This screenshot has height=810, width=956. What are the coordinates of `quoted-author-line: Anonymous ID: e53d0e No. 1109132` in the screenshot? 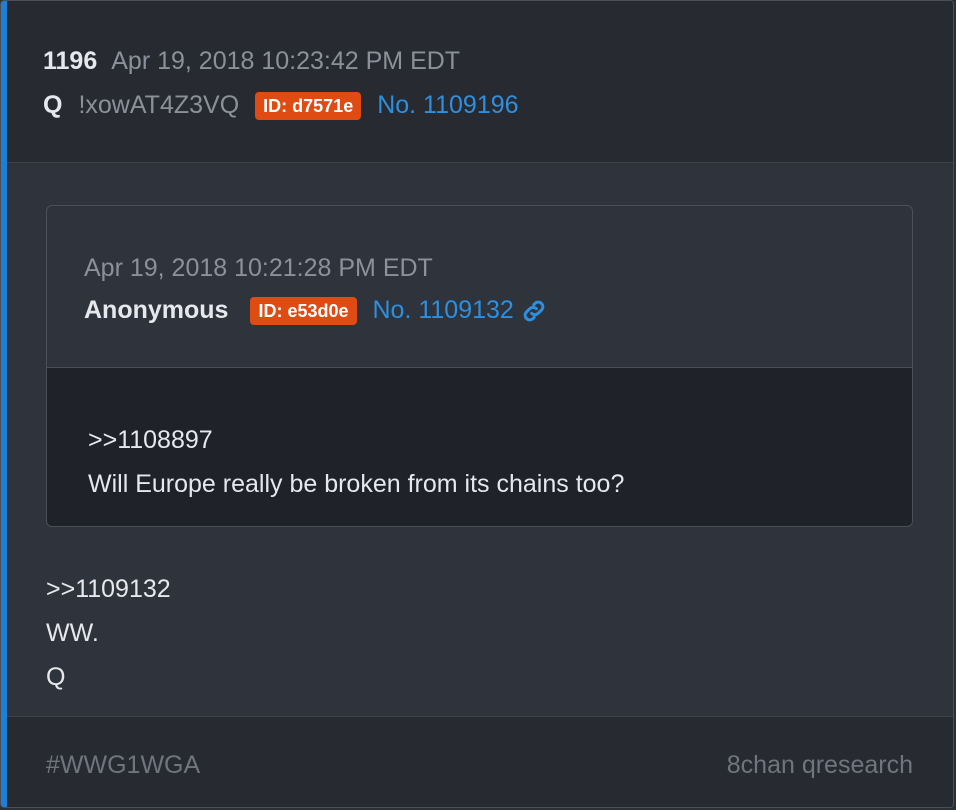 It's located at (316, 310).